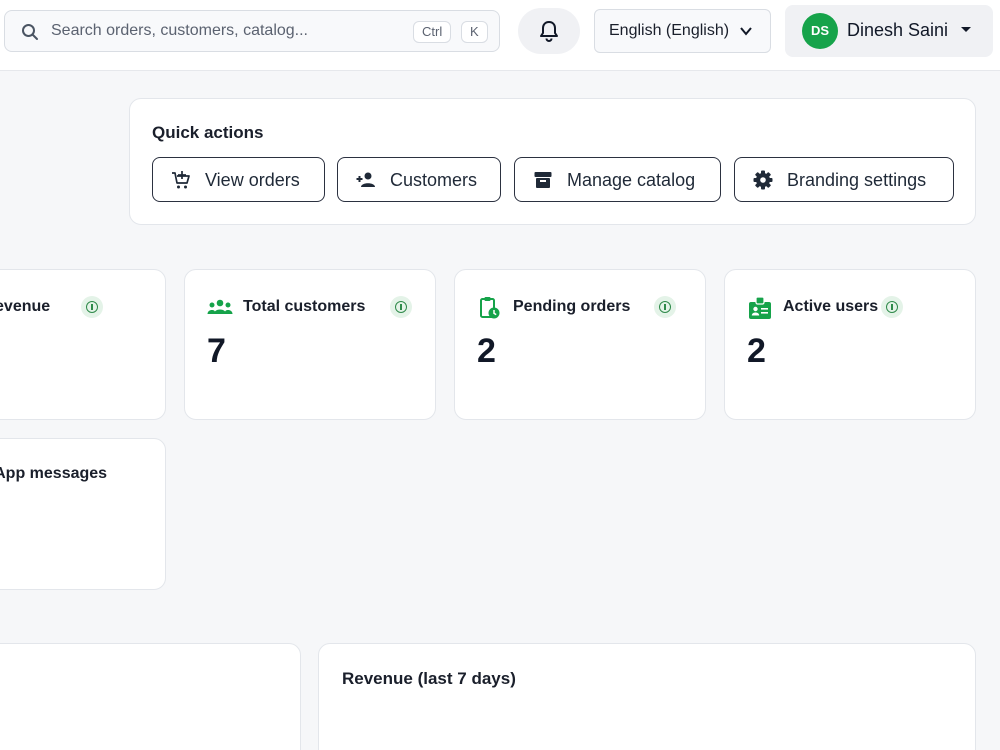 This screenshot has height=750, width=1000. Describe the element at coordinates (490, 308) in the screenshot. I see `clipboard-clock-icon` at that location.